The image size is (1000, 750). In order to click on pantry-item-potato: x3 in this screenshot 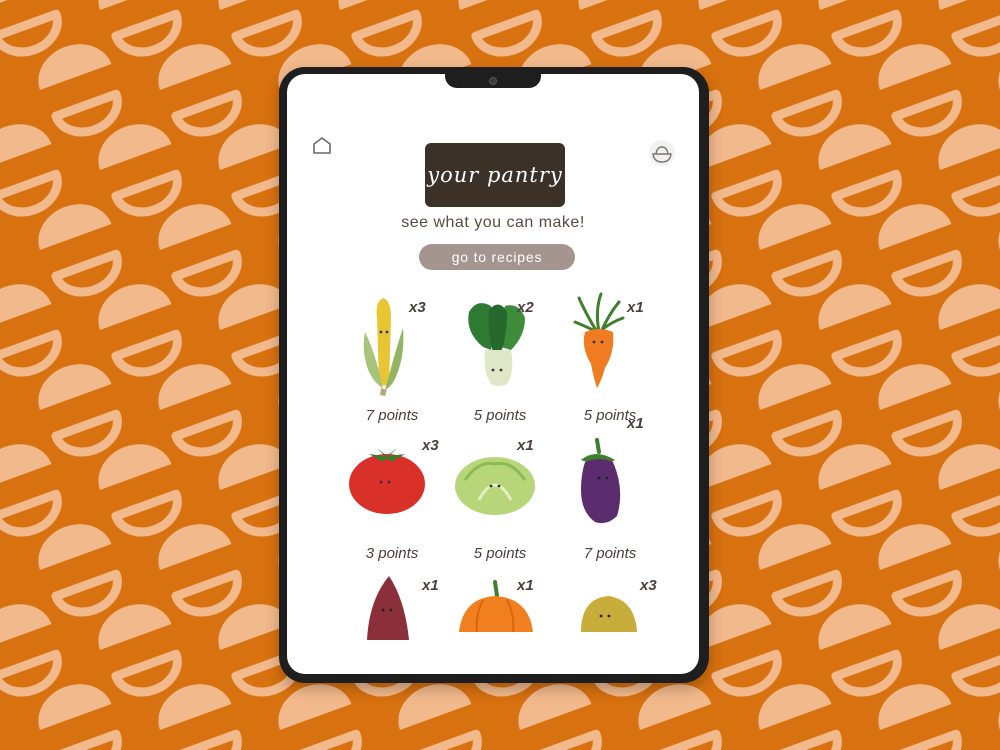, I will do `click(615, 622)`.